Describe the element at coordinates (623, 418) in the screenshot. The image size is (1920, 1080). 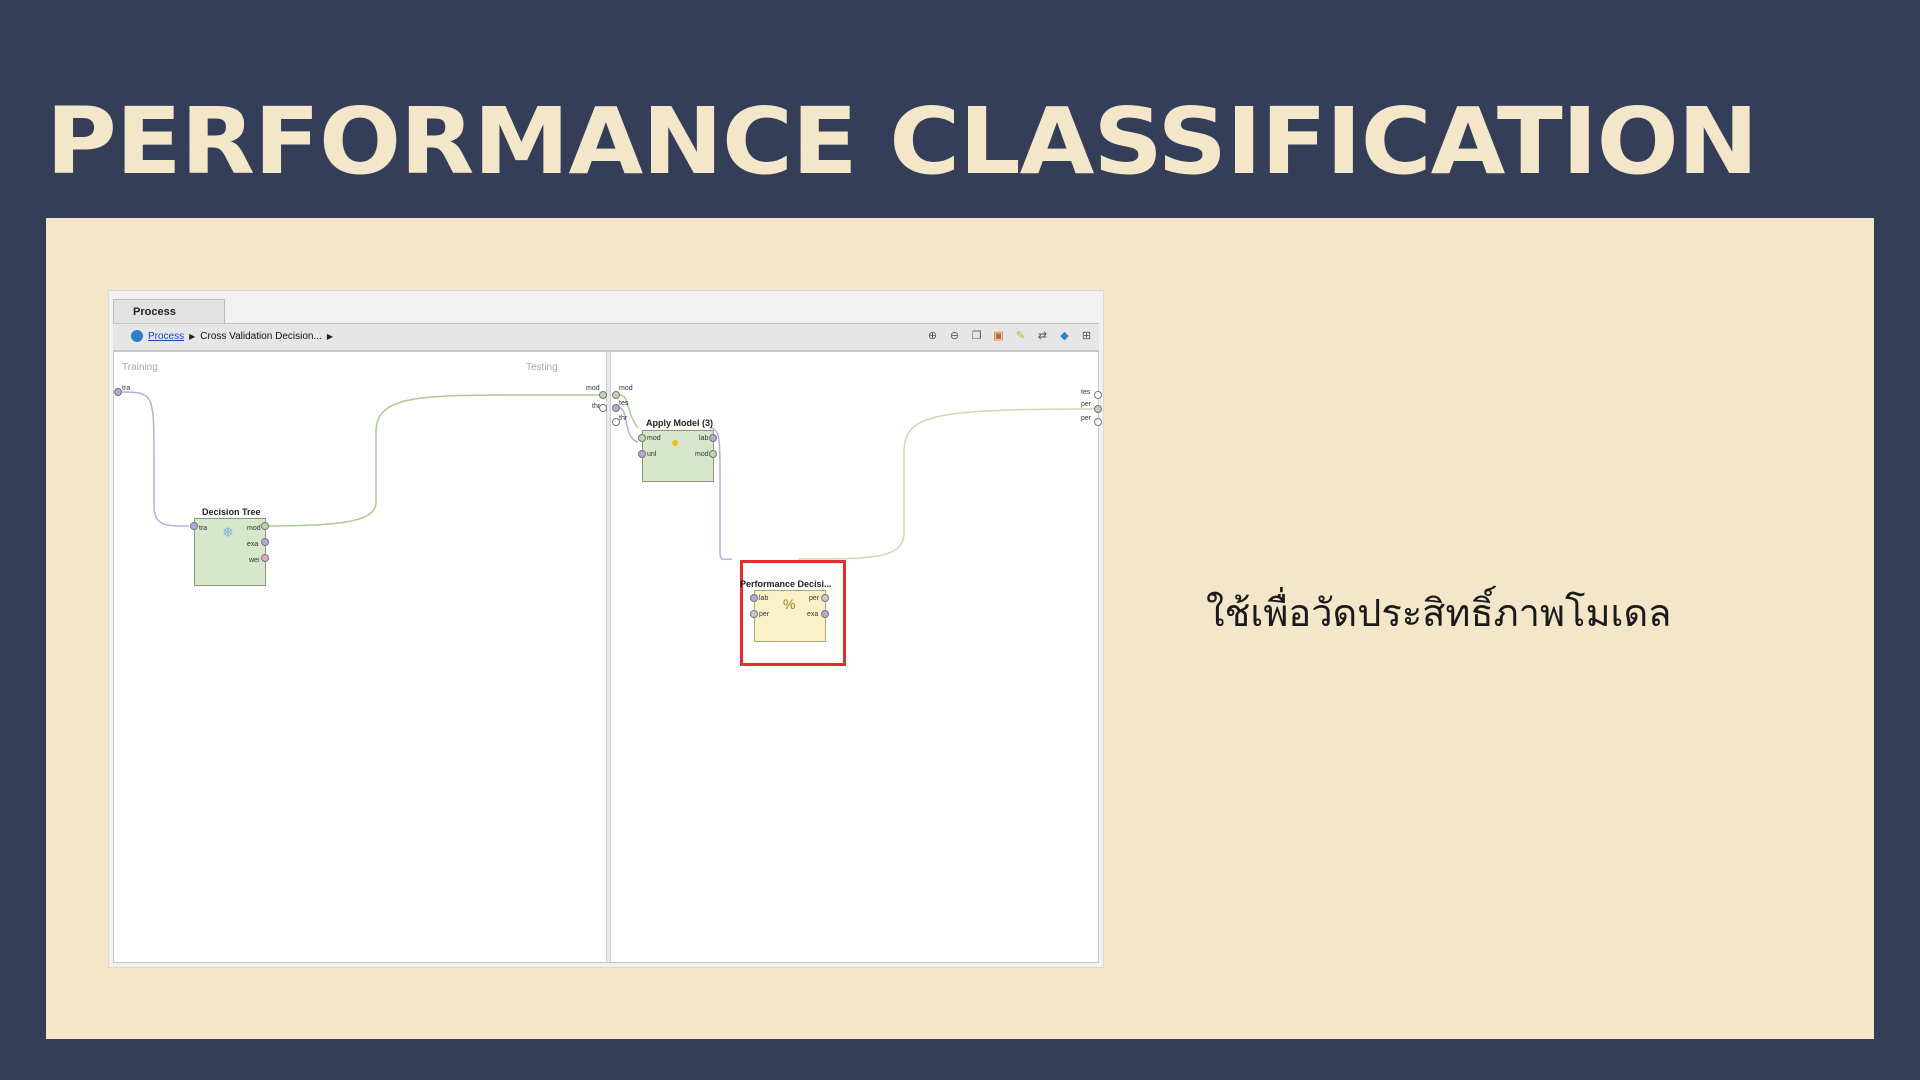
I see `port-label: thr` at that location.